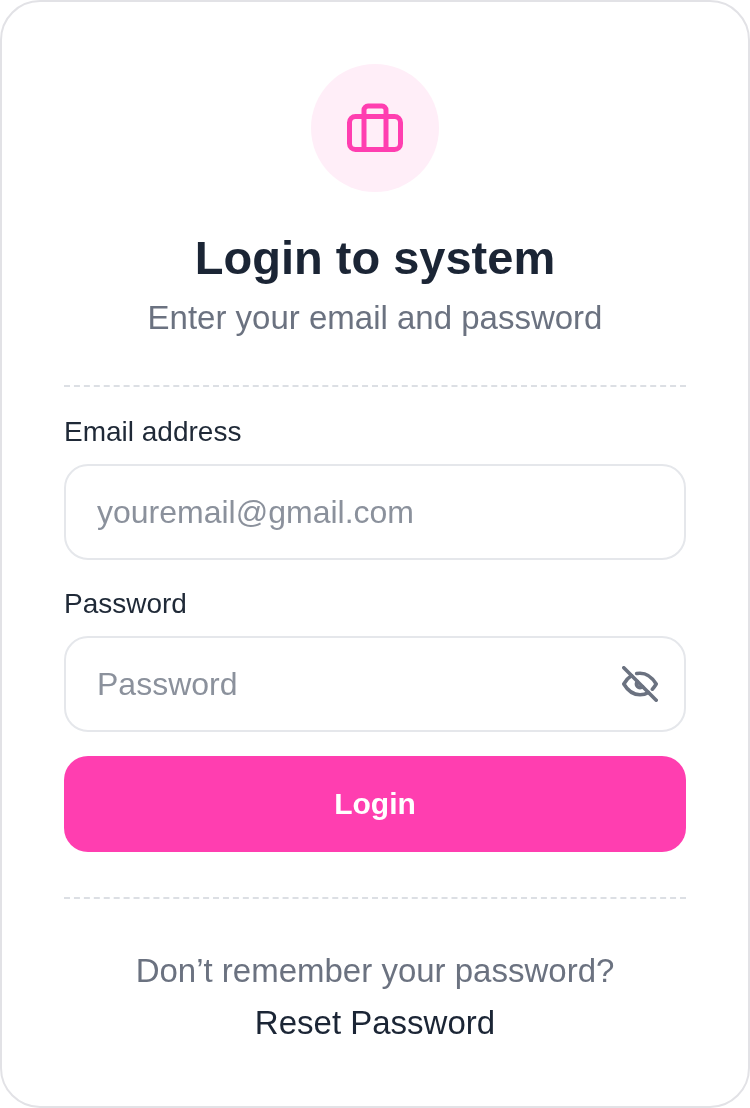  I want to click on field-label: Email address, so click(153, 432).